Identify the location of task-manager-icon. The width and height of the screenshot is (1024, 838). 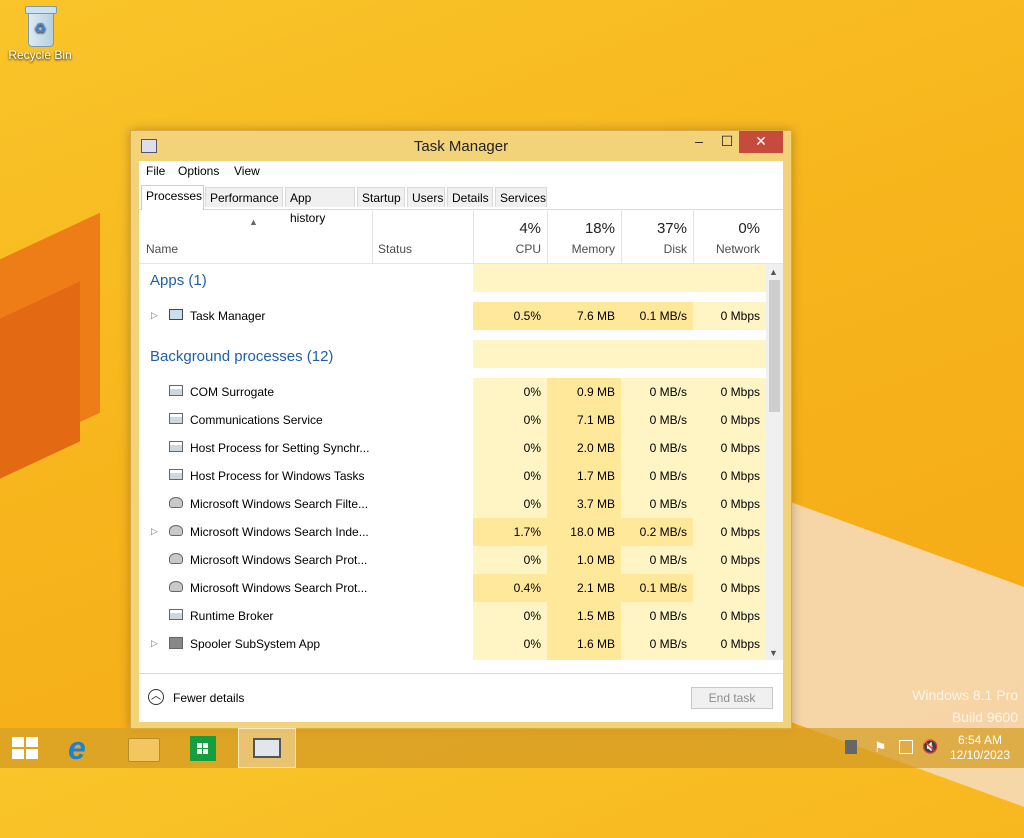
(176, 314).